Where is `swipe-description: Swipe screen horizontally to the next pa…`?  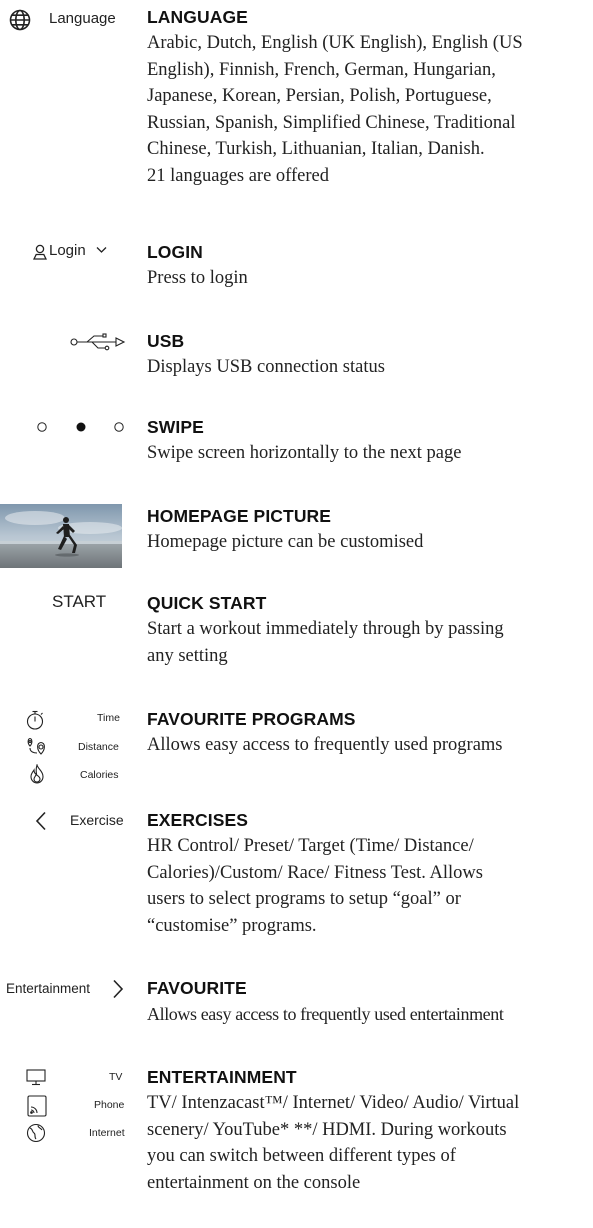 swipe-description: Swipe screen horizontally to the next pa… is located at coordinates (304, 453).